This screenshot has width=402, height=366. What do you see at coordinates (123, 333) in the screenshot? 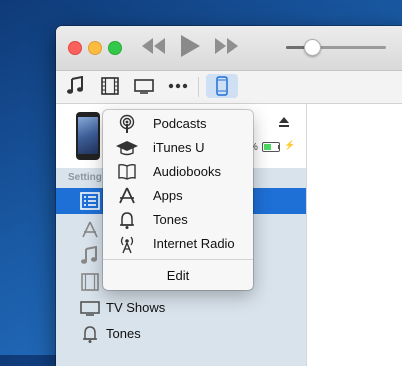
I see `sidebar-item-label: Tones` at bounding box center [123, 333].